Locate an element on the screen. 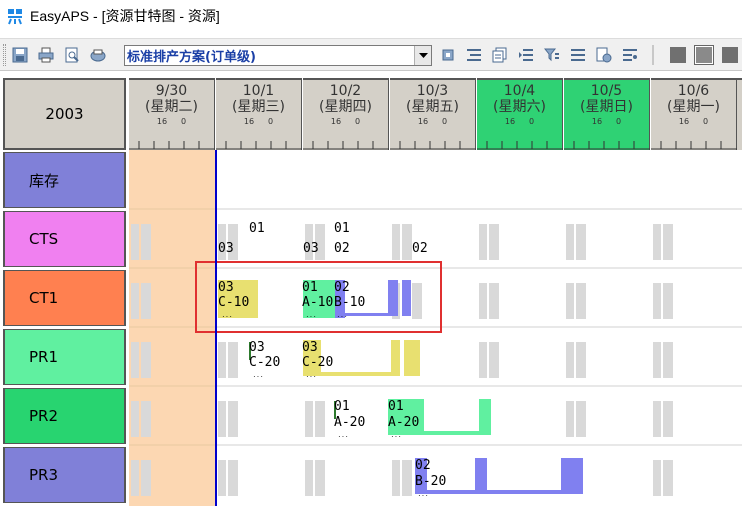 This screenshot has width=742, height=506. date-header-1003: 10/3 (星期五) 16 0 is located at coordinates (433, 114).